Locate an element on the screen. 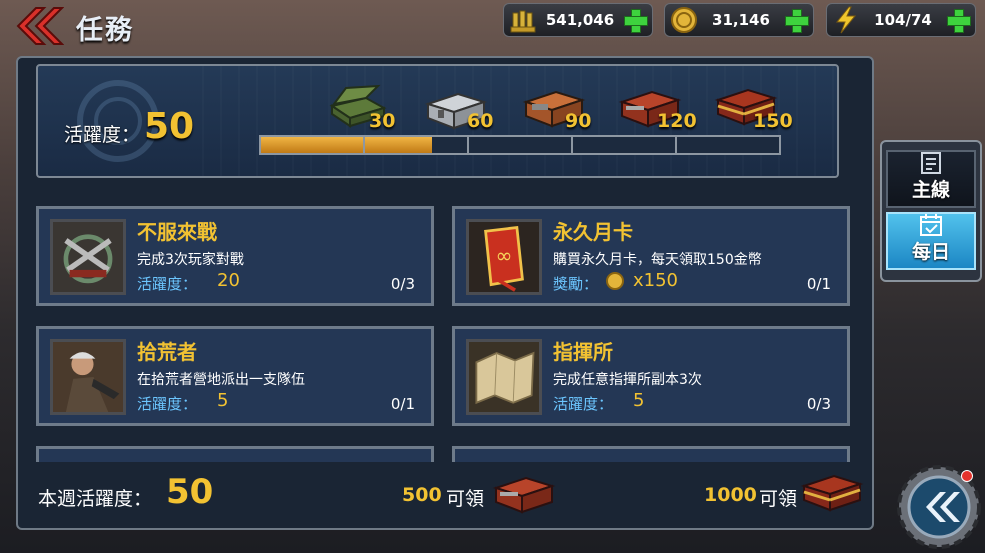 The image size is (985, 553). crossed-guns-emblem-icon is located at coordinates (88, 257).